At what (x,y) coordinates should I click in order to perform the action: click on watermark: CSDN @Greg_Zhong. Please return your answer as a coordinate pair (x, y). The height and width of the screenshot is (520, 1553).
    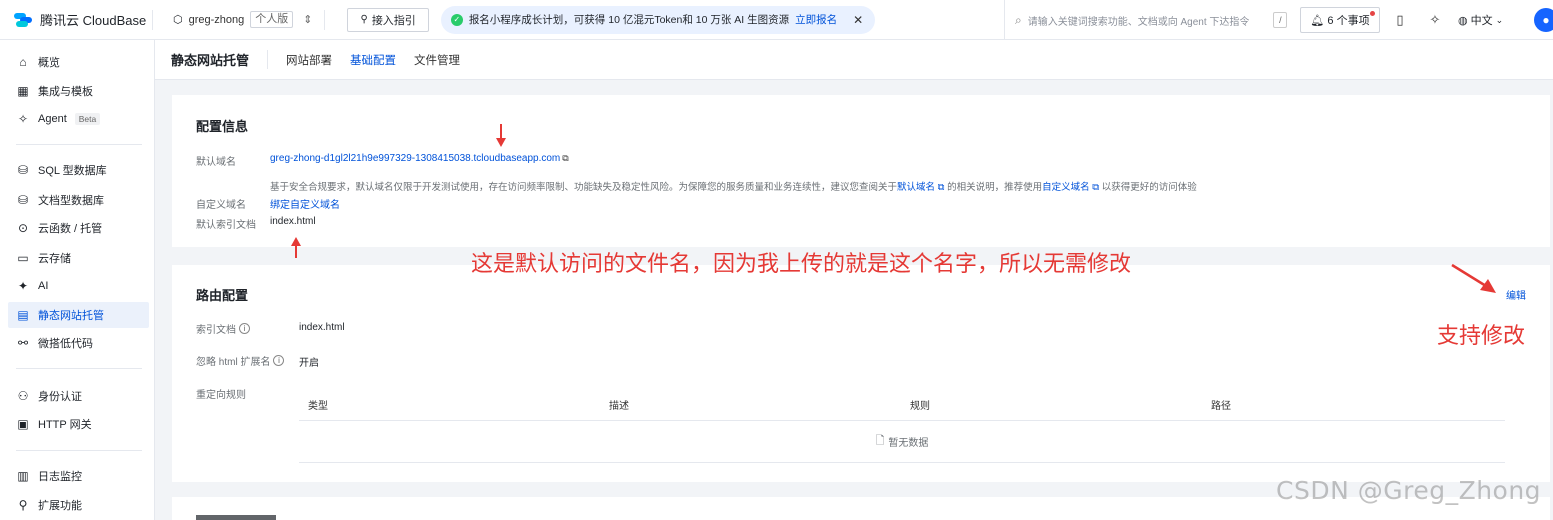
    Looking at the image, I should click on (1409, 490).